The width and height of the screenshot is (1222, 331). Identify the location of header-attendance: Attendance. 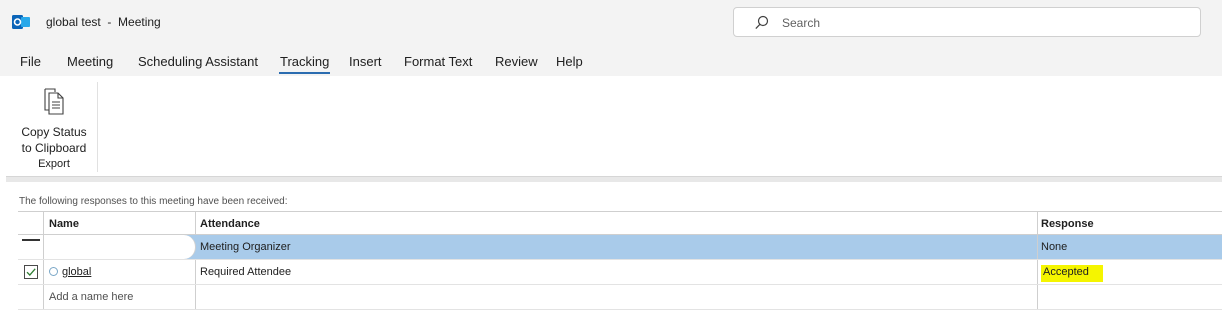
(617, 223).